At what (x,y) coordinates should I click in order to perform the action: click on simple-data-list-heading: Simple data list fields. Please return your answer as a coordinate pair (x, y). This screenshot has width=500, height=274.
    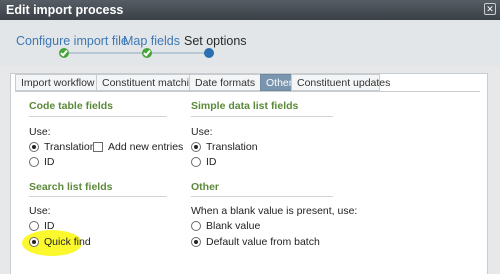
    Looking at the image, I should click on (245, 106).